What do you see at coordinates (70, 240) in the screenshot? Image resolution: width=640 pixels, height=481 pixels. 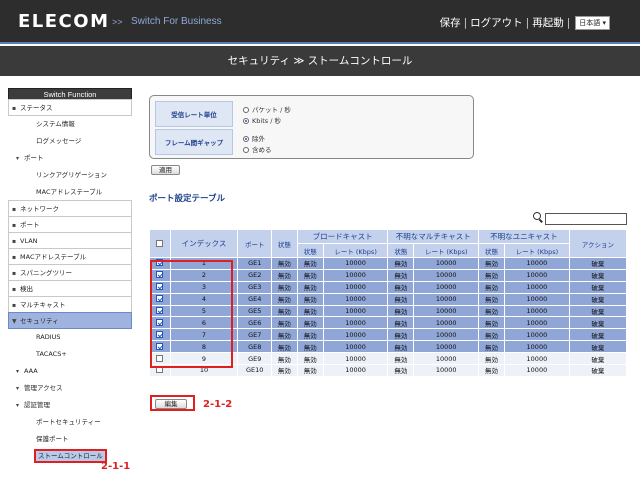 I see `sidebar-item-8: ▪ VLAN` at bounding box center [70, 240].